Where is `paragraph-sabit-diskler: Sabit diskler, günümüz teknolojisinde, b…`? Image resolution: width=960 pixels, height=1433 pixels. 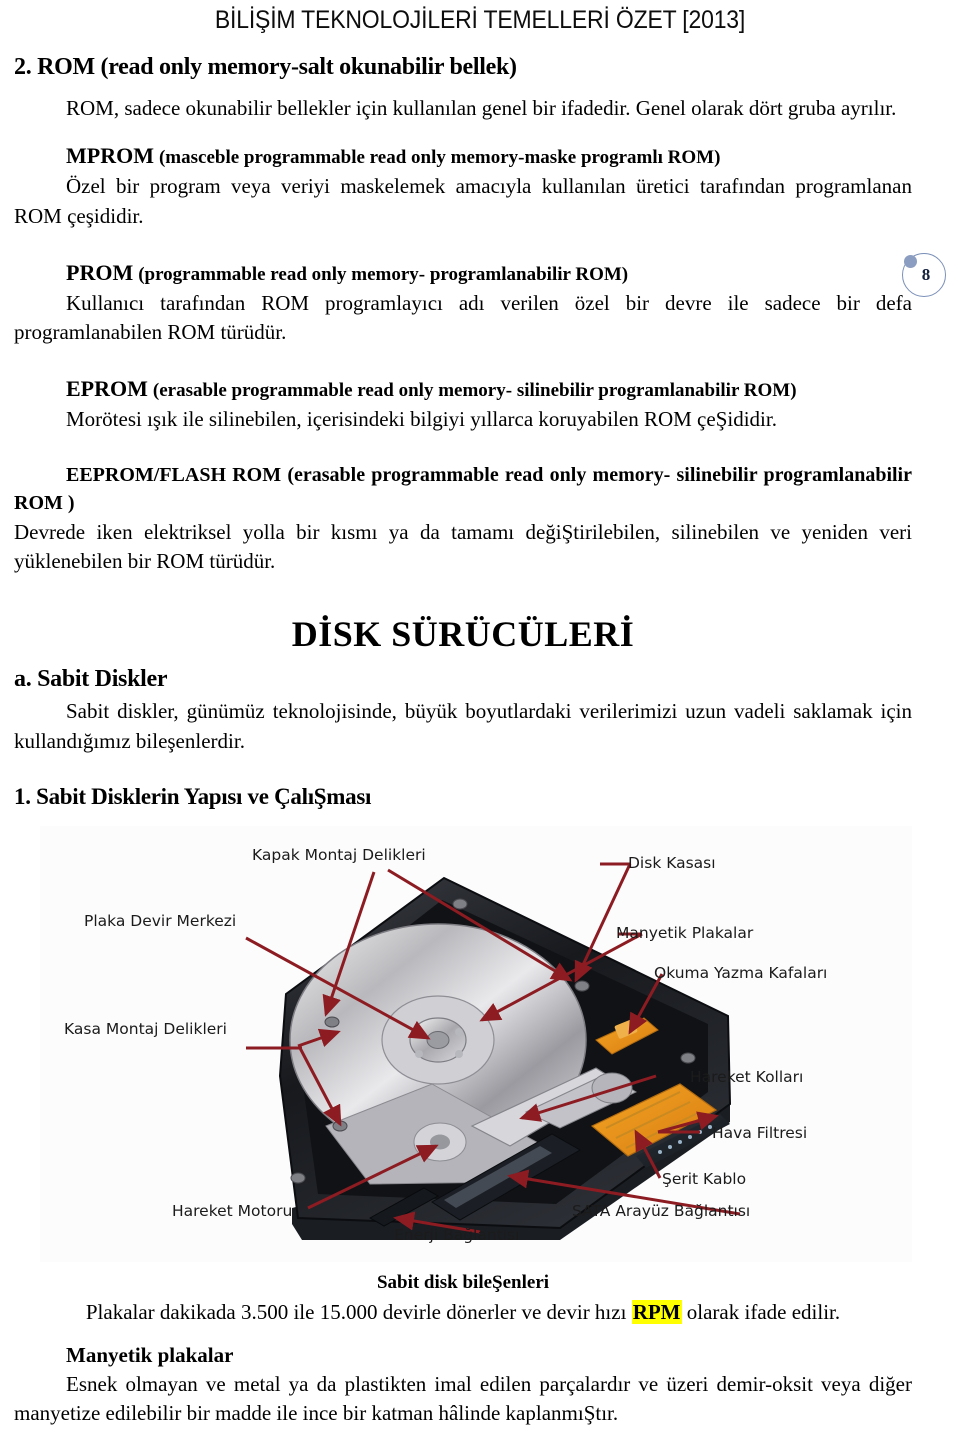
paragraph-sabit-diskler: Sabit diskler, günümüz teknolojisinde, b… is located at coordinates (463, 726).